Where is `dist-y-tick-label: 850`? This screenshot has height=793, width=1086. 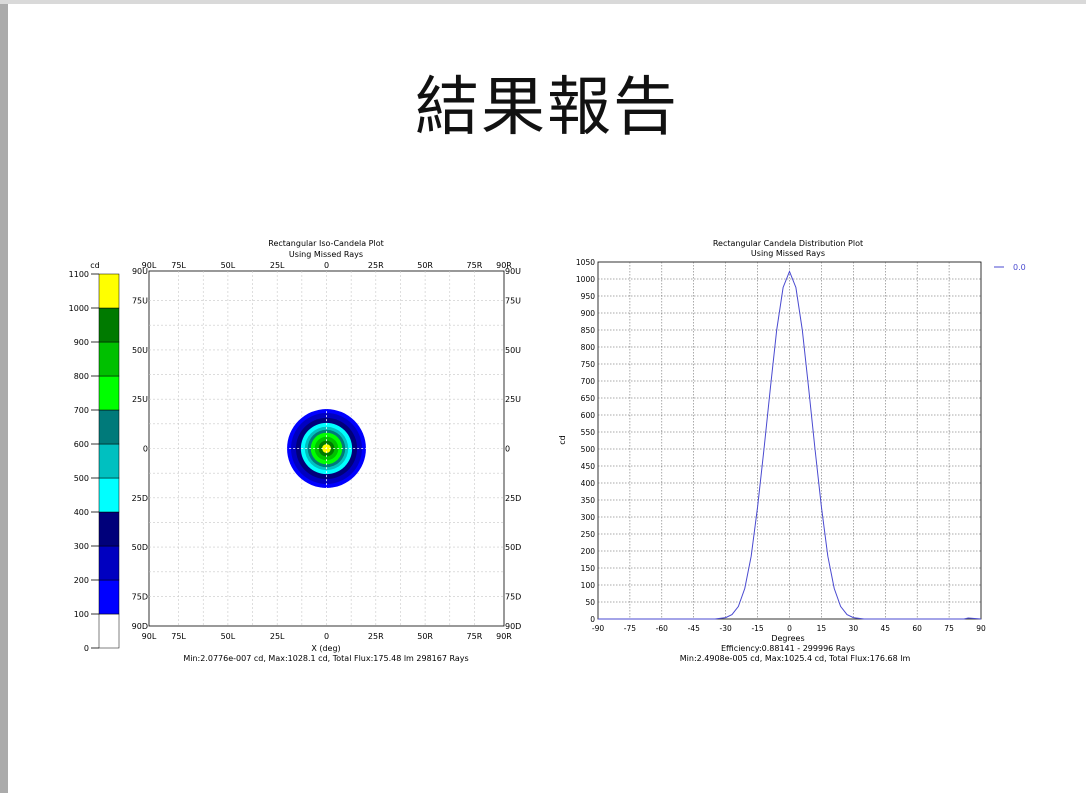 dist-y-tick-label: 850 is located at coordinates (588, 330).